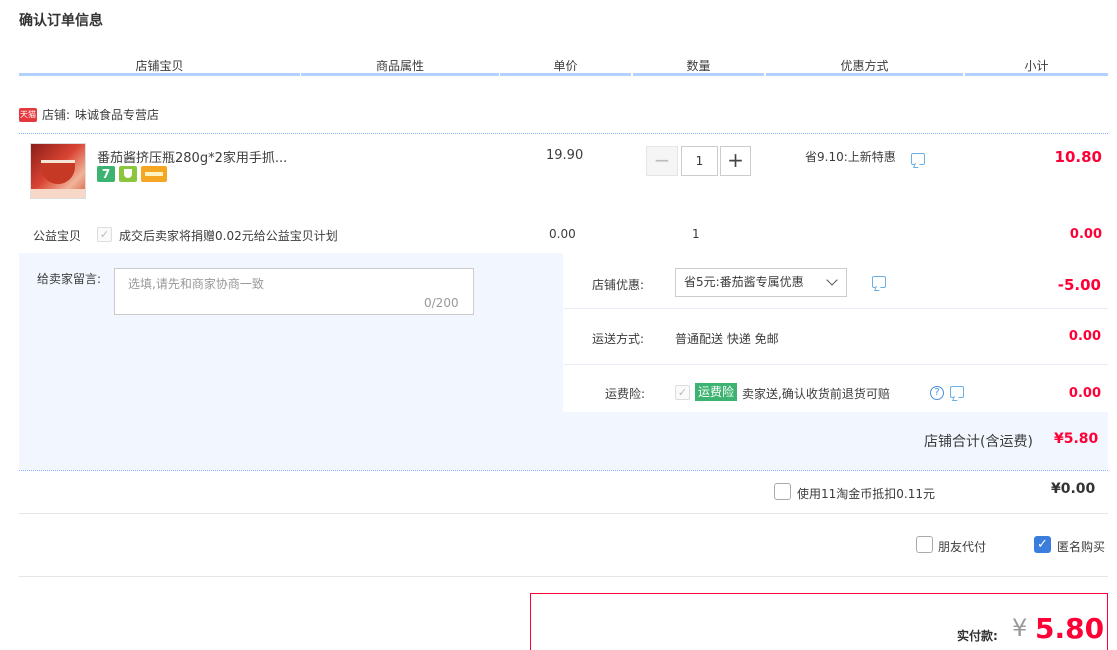 The height and width of the screenshot is (650, 1117). Describe the element at coordinates (565, 66) in the screenshot. I see `column-header-unit-price: 单价` at that location.